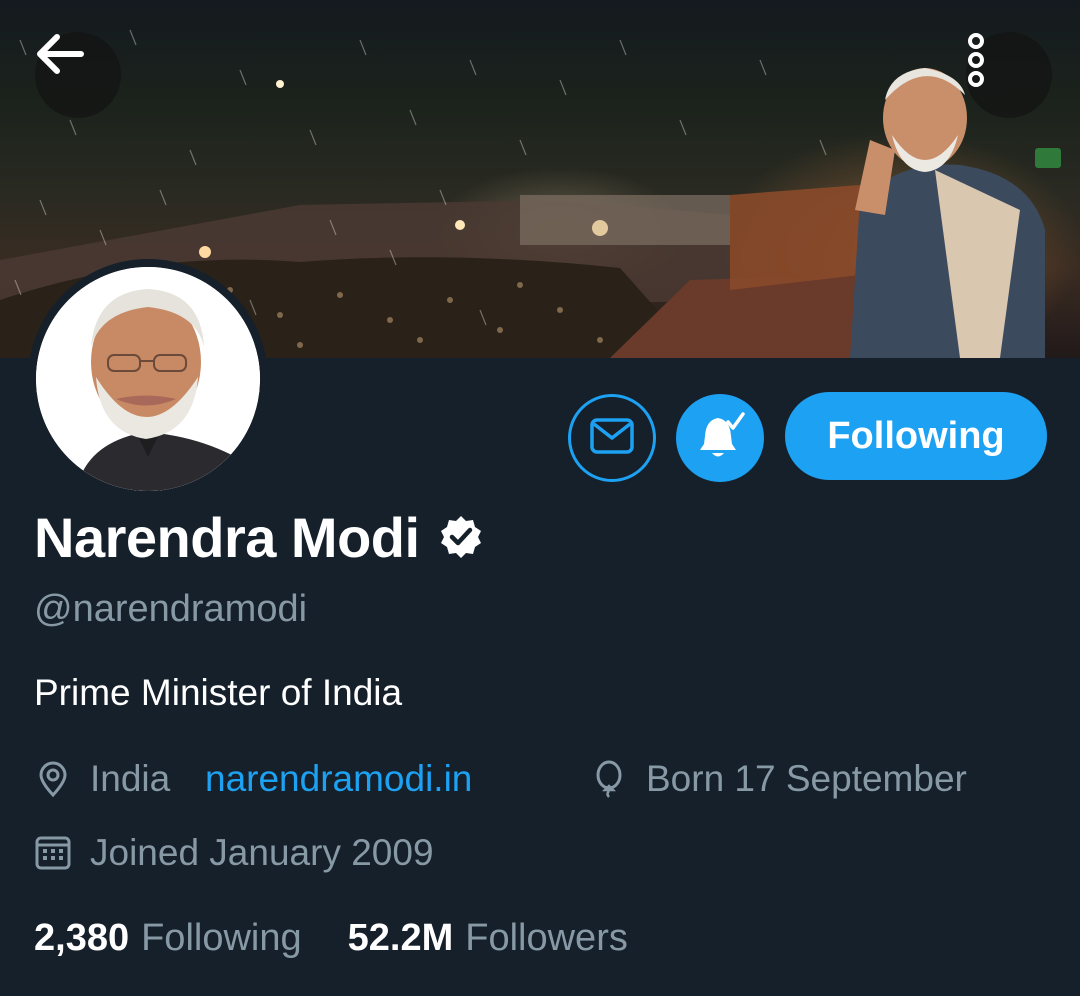  I want to click on birthday: Born 17 September, so click(778, 779).